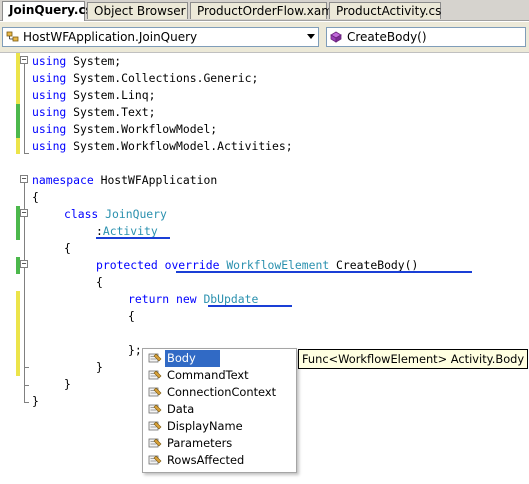 The image size is (529, 484). I want to click on intellisense-item: DisplayName, so click(219, 426).